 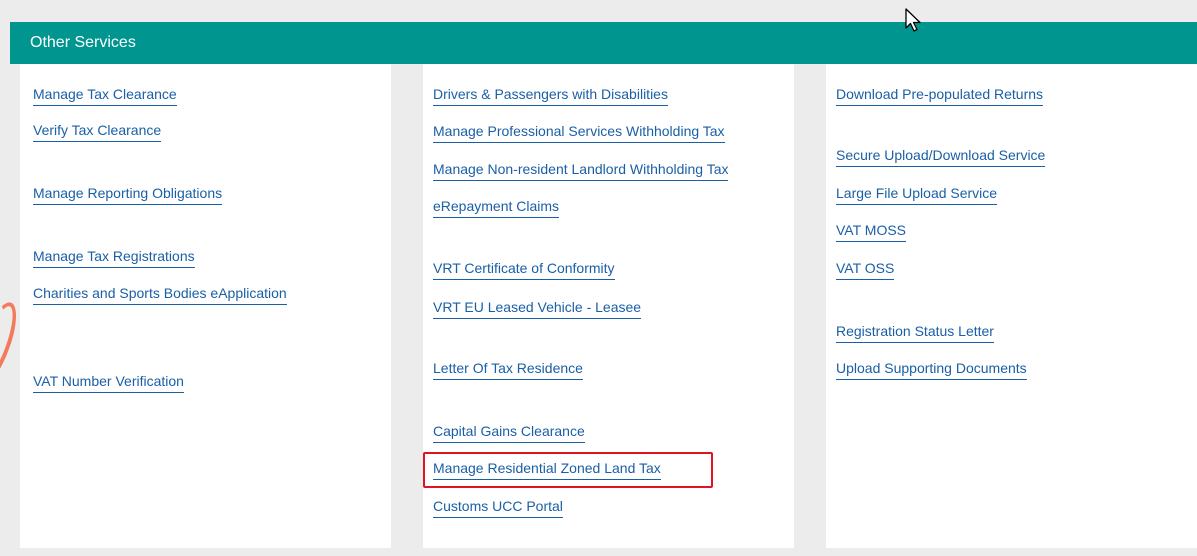 What do you see at coordinates (498, 507) in the screenshot?
I see `link-customs-ucc-portal: Customs UCC Portal` at bounding box center [498, 507].